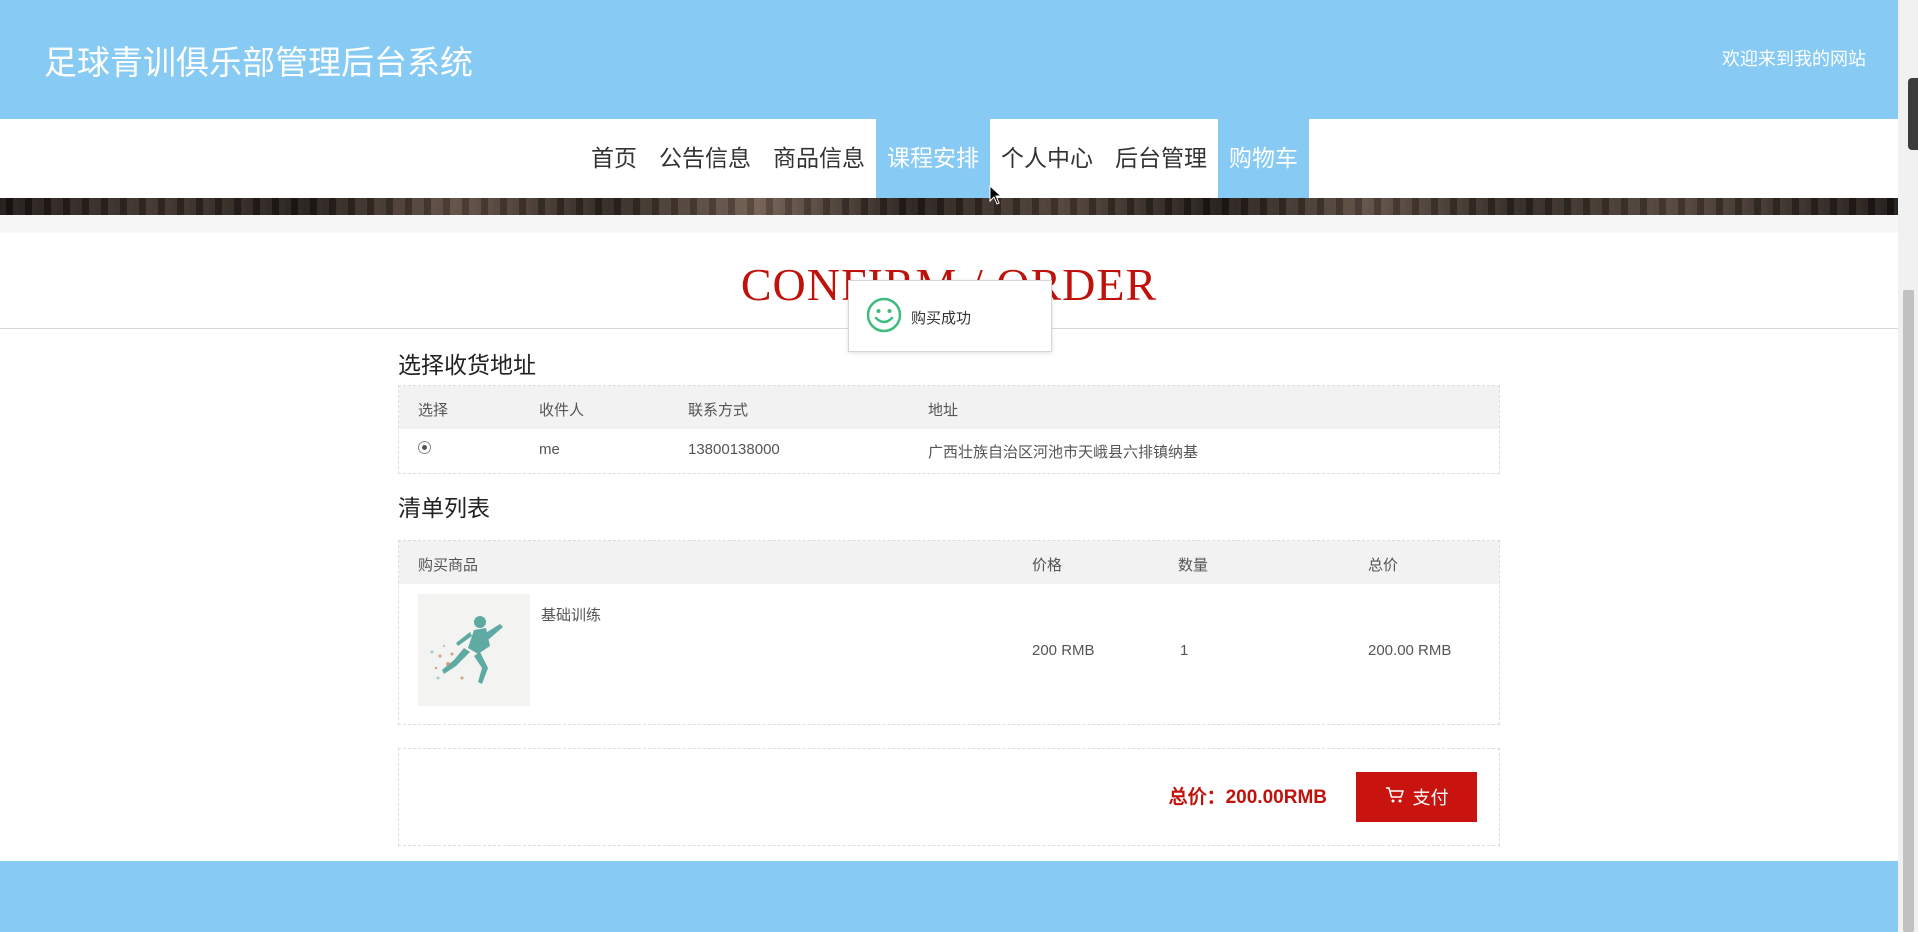  I want to click on mouse-cursor-icon, so click(996, 194).